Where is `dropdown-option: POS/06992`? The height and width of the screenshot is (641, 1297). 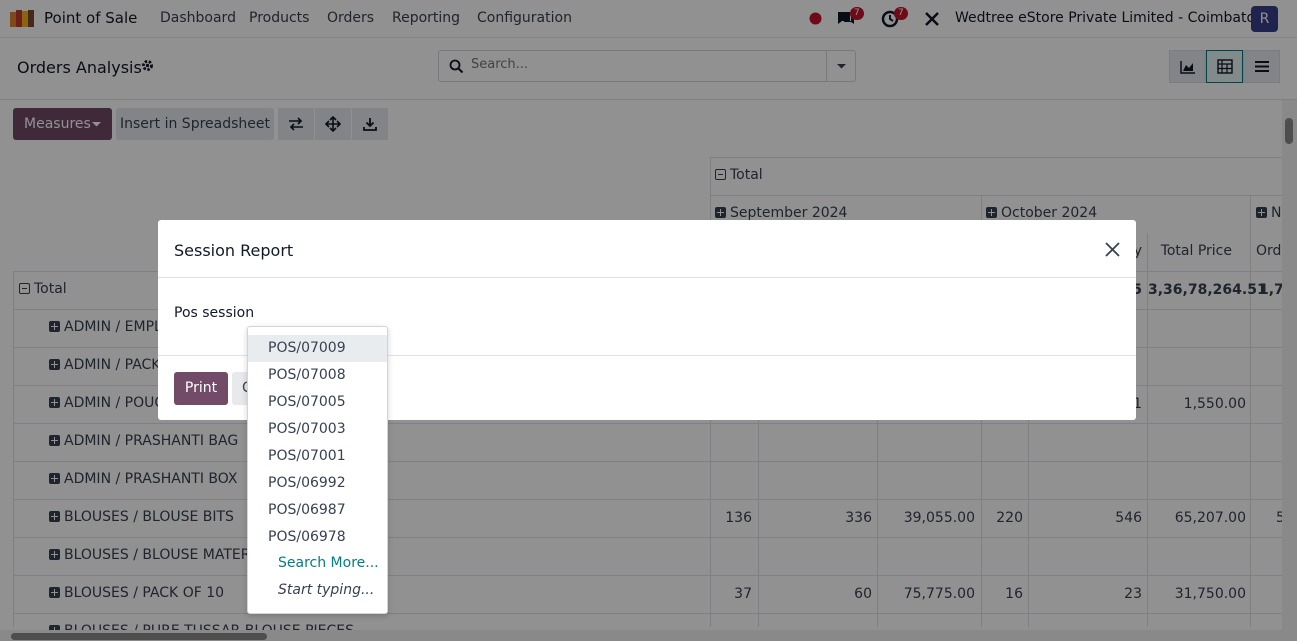
dropdown-option: POS/06992 is located at coordinates (317, 483).